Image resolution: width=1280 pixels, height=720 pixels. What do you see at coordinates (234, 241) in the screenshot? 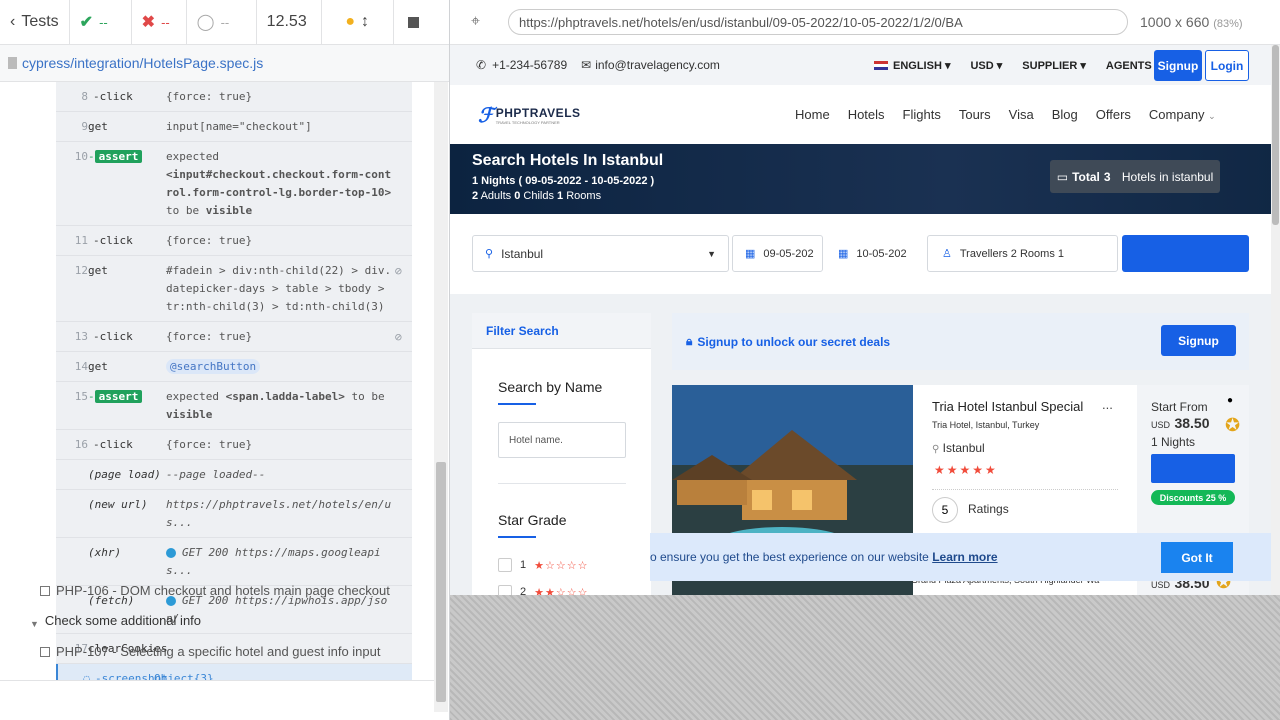
I see `command-row: 11 -click {force: true}` at bounding box center [234, 241].